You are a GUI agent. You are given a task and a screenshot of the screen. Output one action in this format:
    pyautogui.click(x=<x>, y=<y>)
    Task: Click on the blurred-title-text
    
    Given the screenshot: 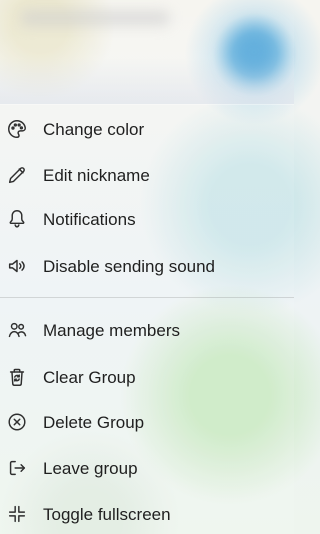 What is the action you would take?
    pyautogui.click(x=95, y=18)
    